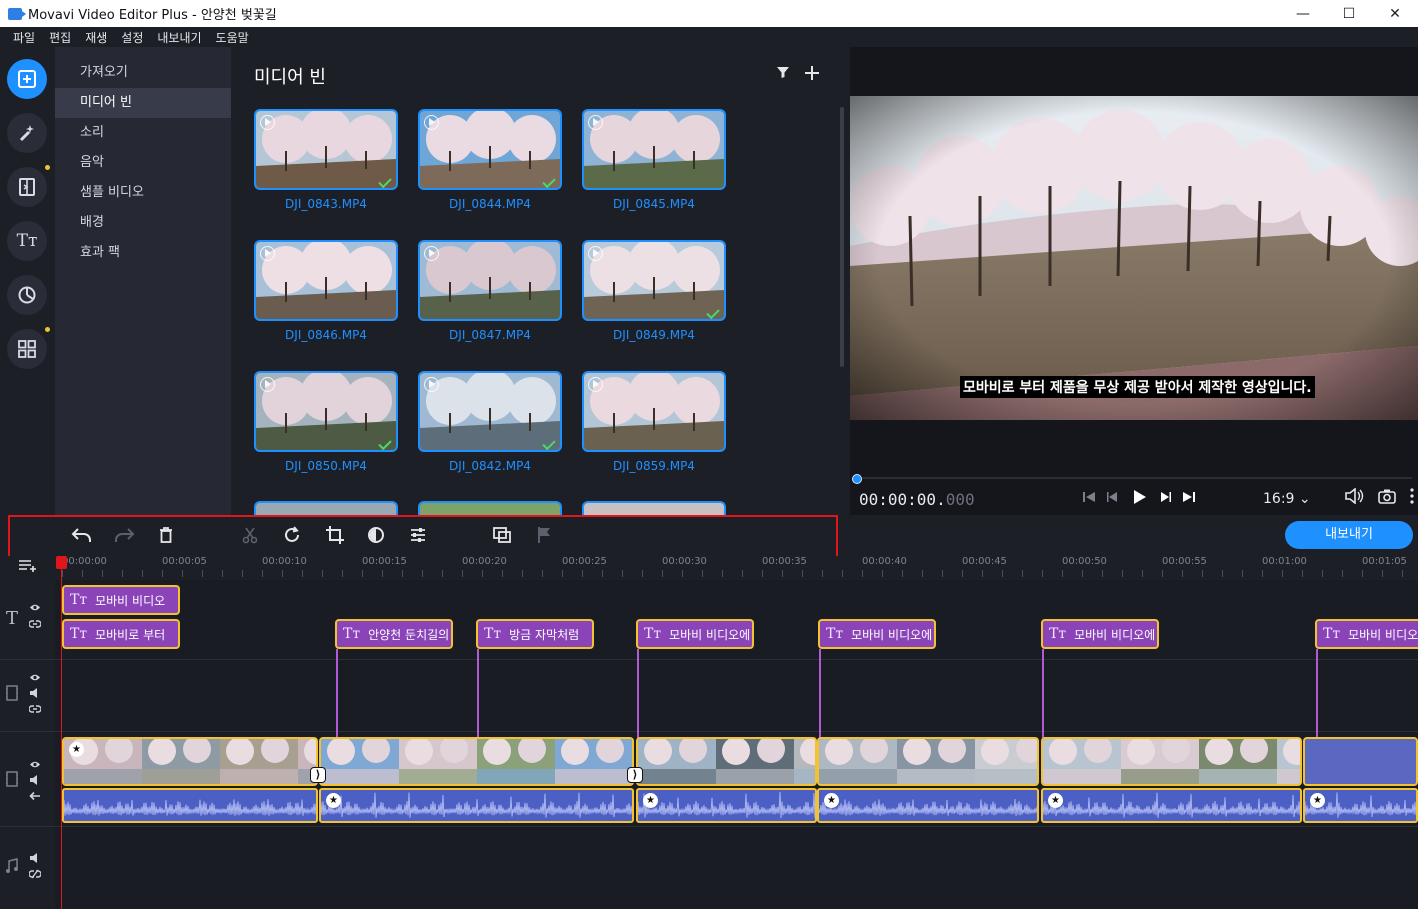  Describe the element at coordinates (326, 335) in the screenshot. I see `media-filename: DJI_0846.MP4` at that location.